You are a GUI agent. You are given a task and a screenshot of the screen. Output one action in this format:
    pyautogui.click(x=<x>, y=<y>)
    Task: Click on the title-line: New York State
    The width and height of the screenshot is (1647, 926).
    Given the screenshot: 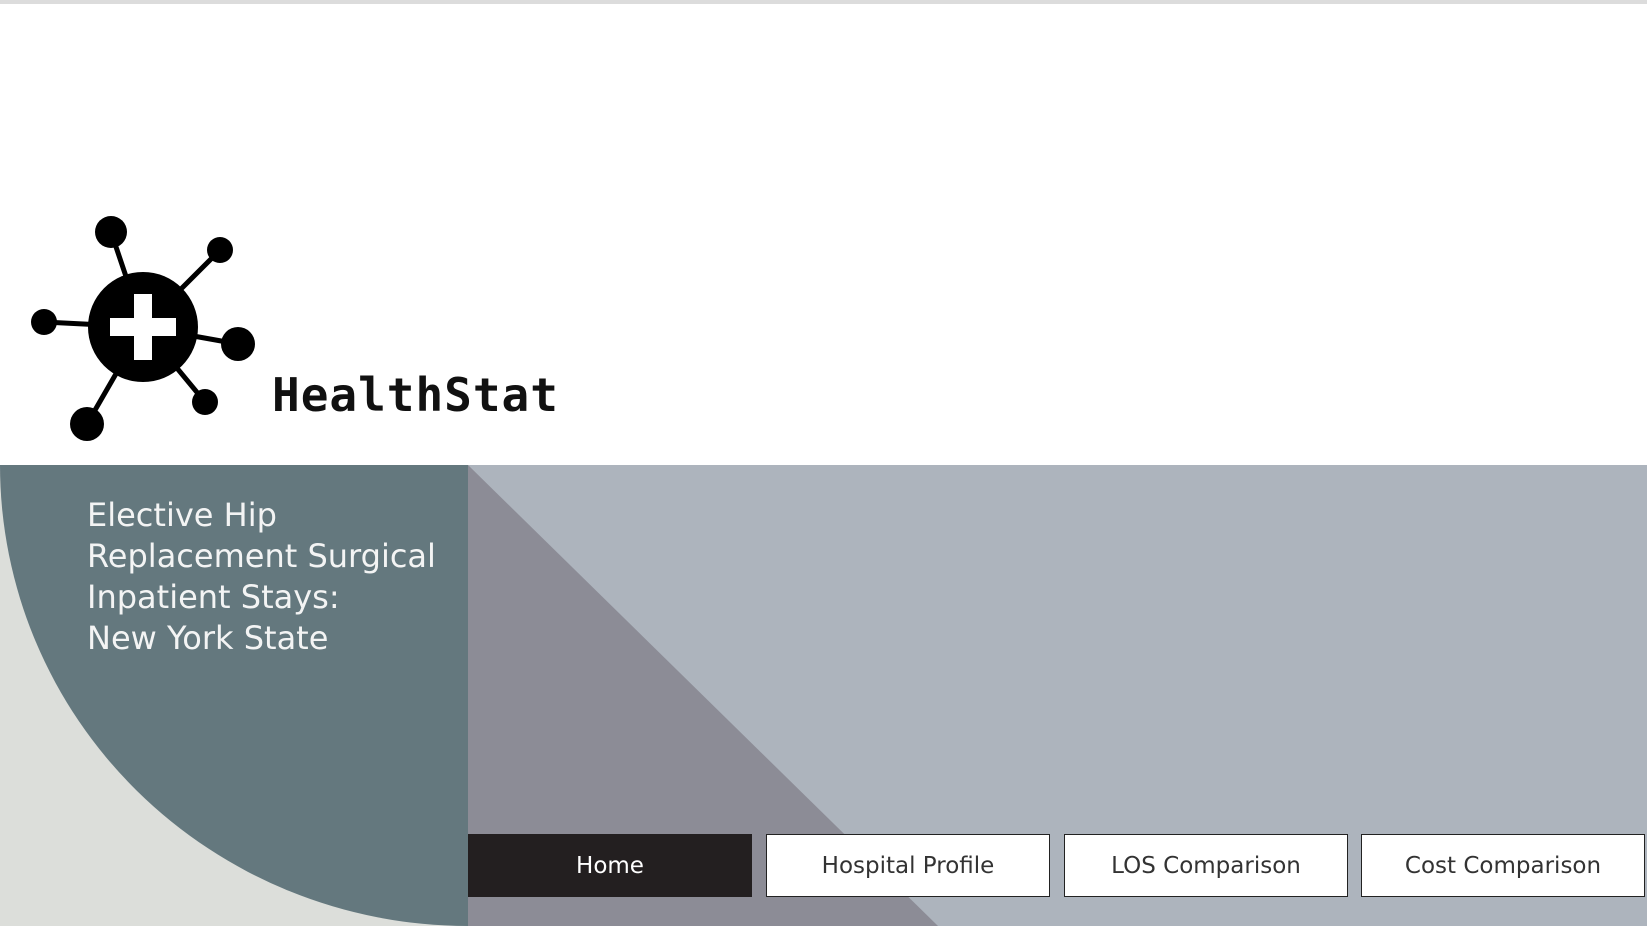 What is the action you would take?
    pyautogui.click(x=208, y=638)
    